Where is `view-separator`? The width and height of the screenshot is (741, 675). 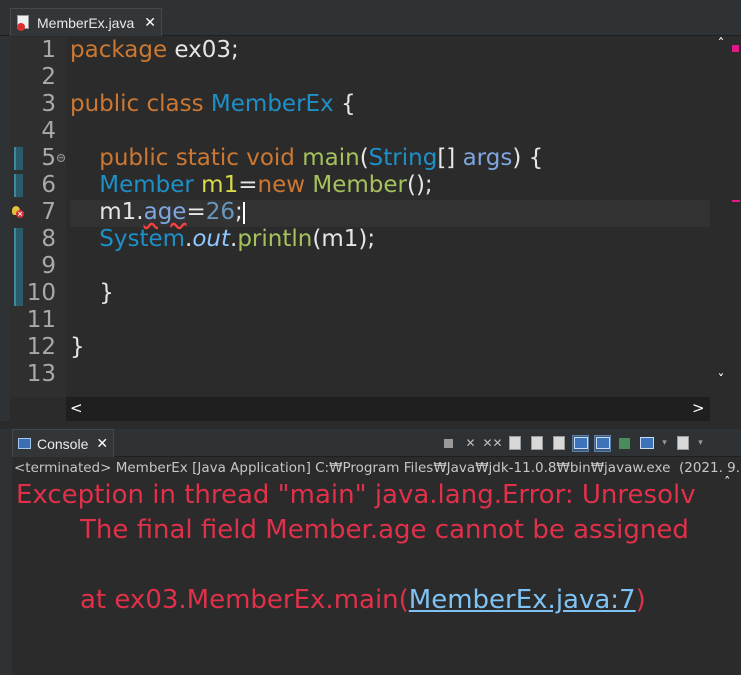 view-separator is located at coordinates (370, 425).